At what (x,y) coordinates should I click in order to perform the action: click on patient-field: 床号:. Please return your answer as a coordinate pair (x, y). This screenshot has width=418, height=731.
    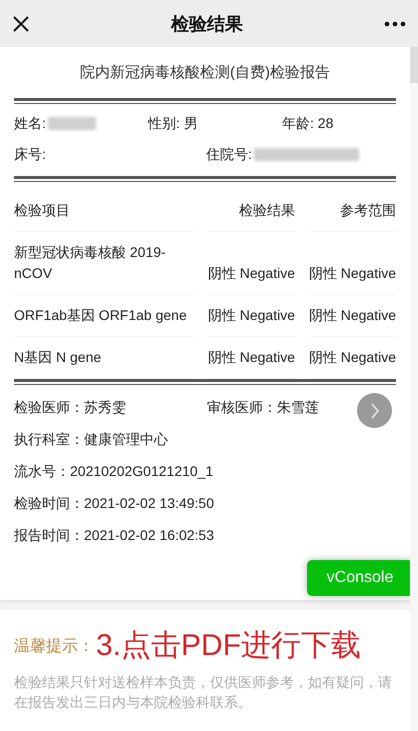
    Looking at the image, I should click on (30, 155).